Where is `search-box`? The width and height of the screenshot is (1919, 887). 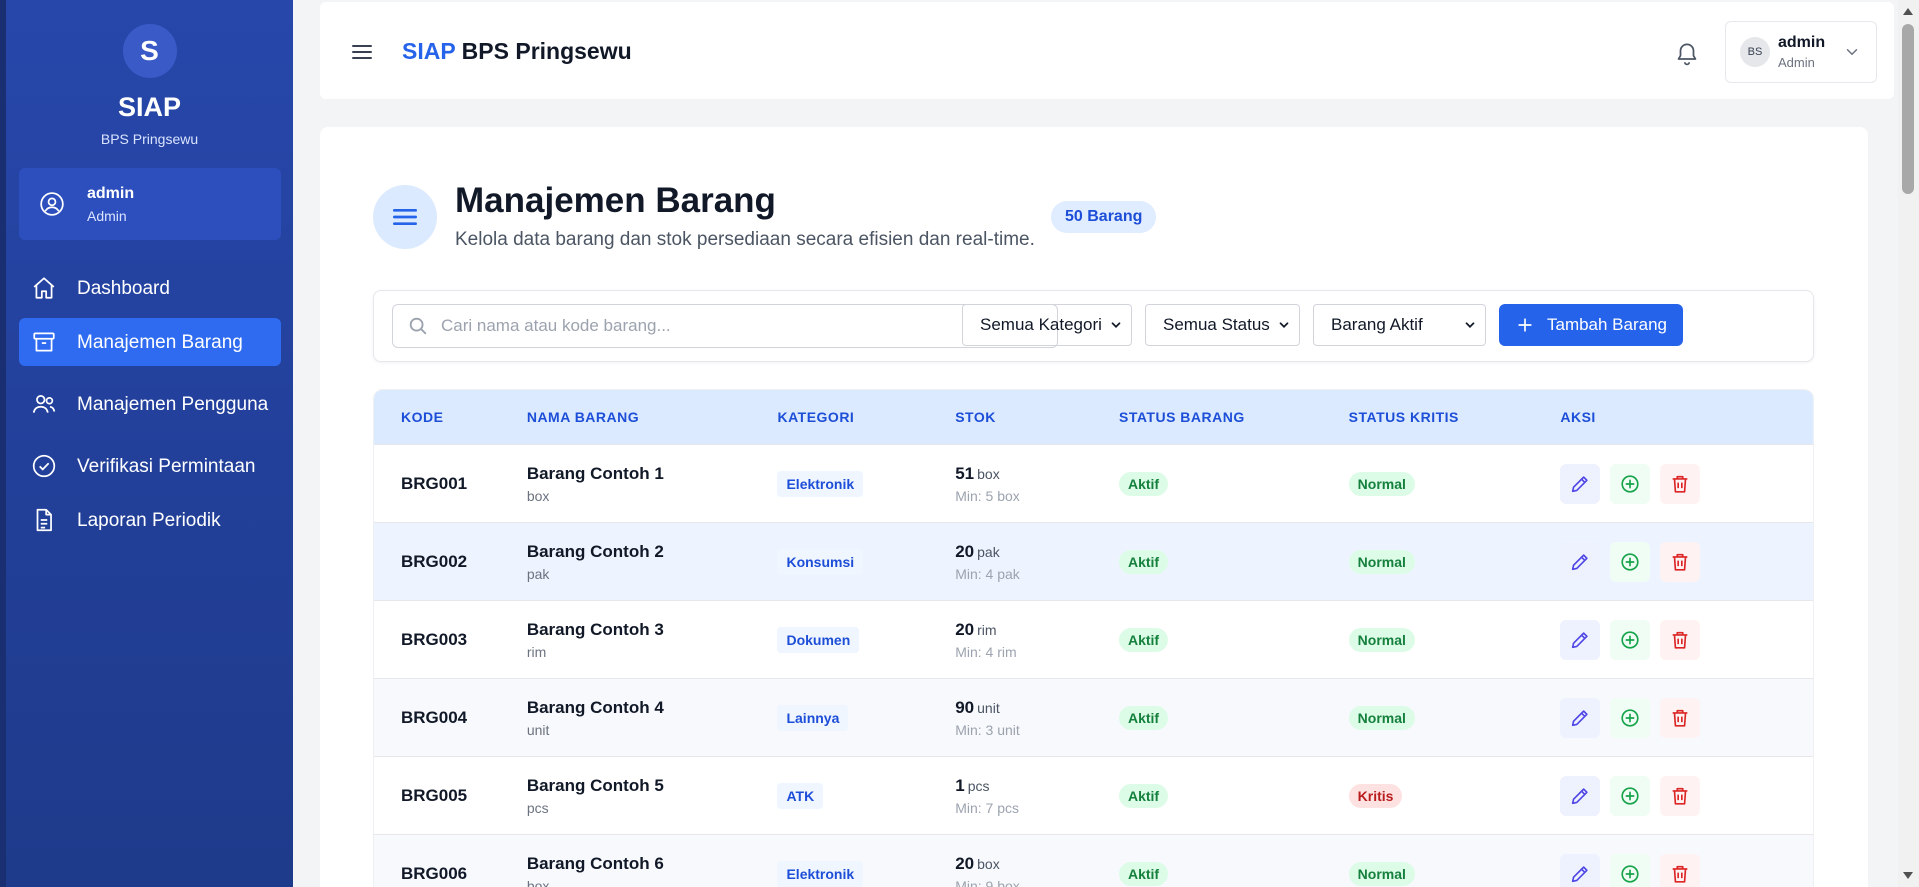 search-box is located at coordinates (725, 326).